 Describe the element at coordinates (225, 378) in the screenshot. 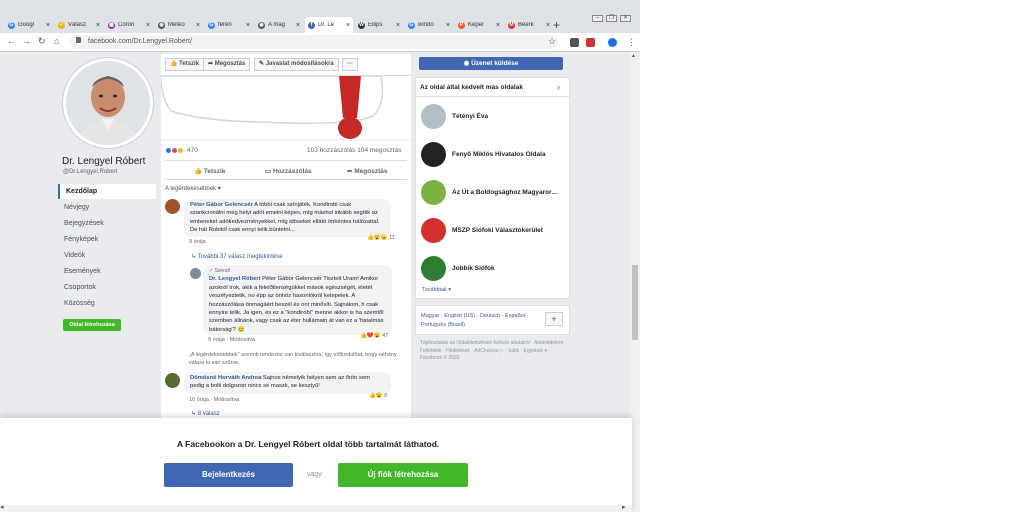

I see `commenter-name: Dömösné Horváth Andrea` at that location.